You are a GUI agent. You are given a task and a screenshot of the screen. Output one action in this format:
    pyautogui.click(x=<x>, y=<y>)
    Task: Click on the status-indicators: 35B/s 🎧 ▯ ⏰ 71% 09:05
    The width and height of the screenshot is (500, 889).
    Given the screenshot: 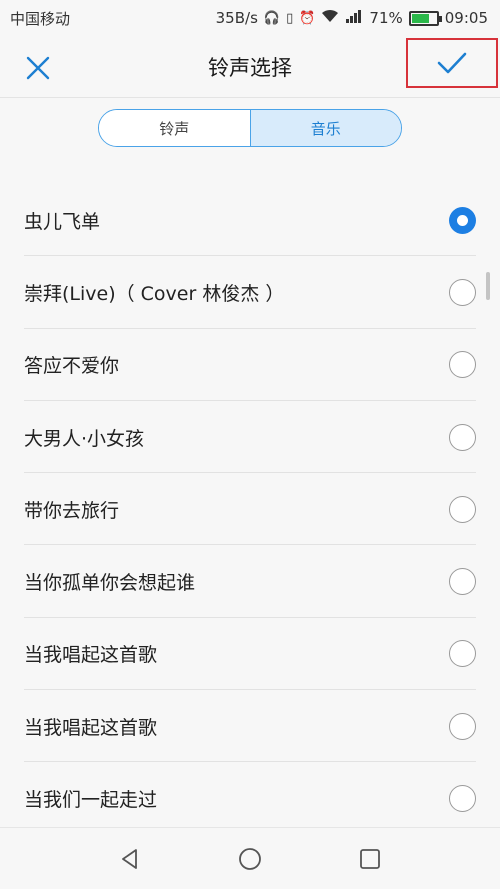 What is the action you would take?
    pyautogui.click(x=352, y=18)
    